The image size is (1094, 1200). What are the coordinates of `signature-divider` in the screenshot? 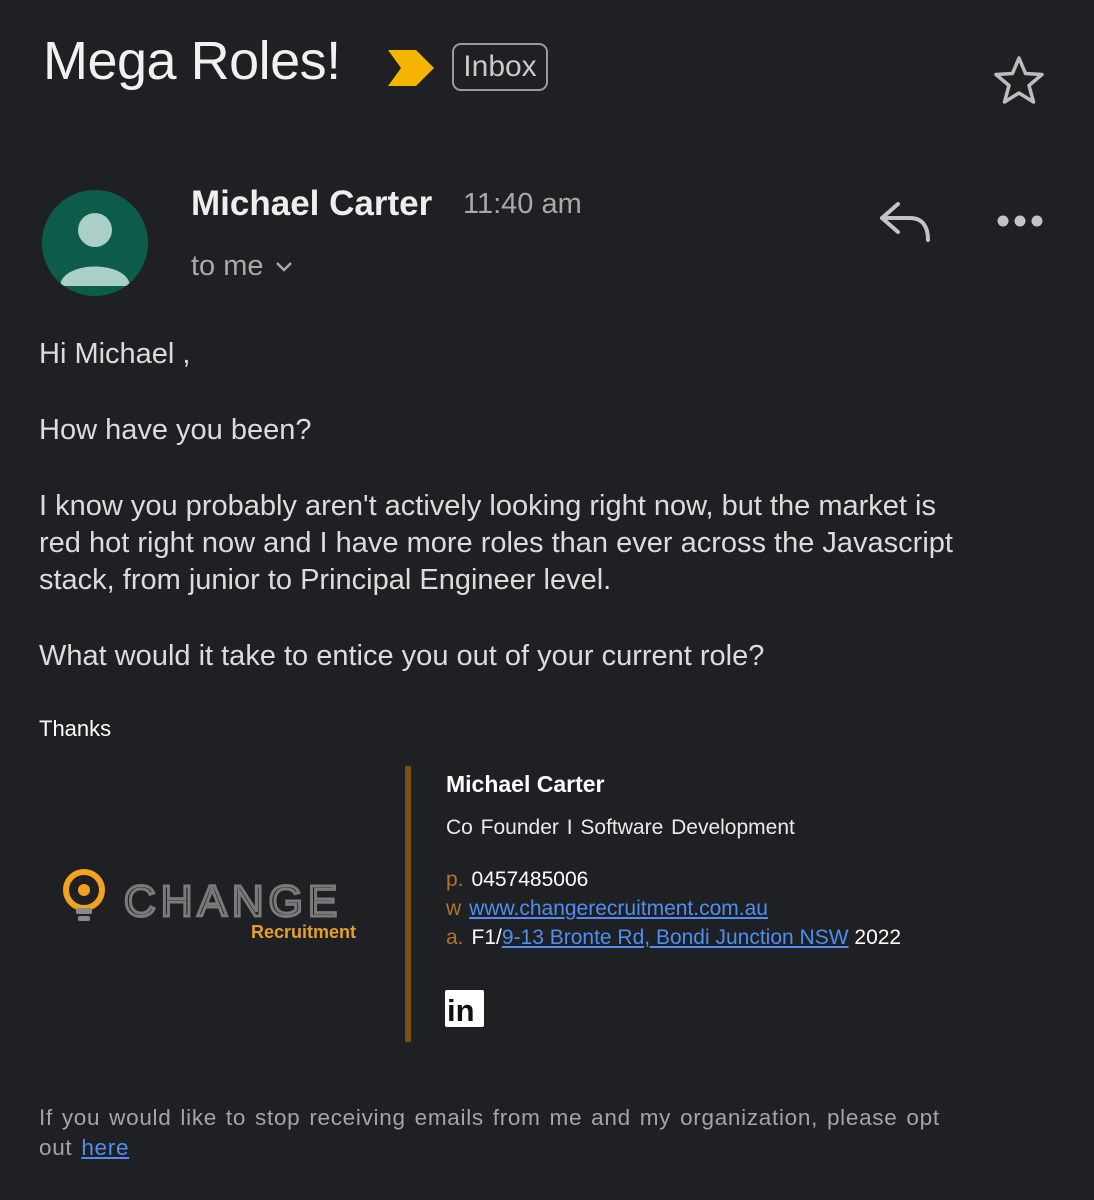 It's located at (408, 904).